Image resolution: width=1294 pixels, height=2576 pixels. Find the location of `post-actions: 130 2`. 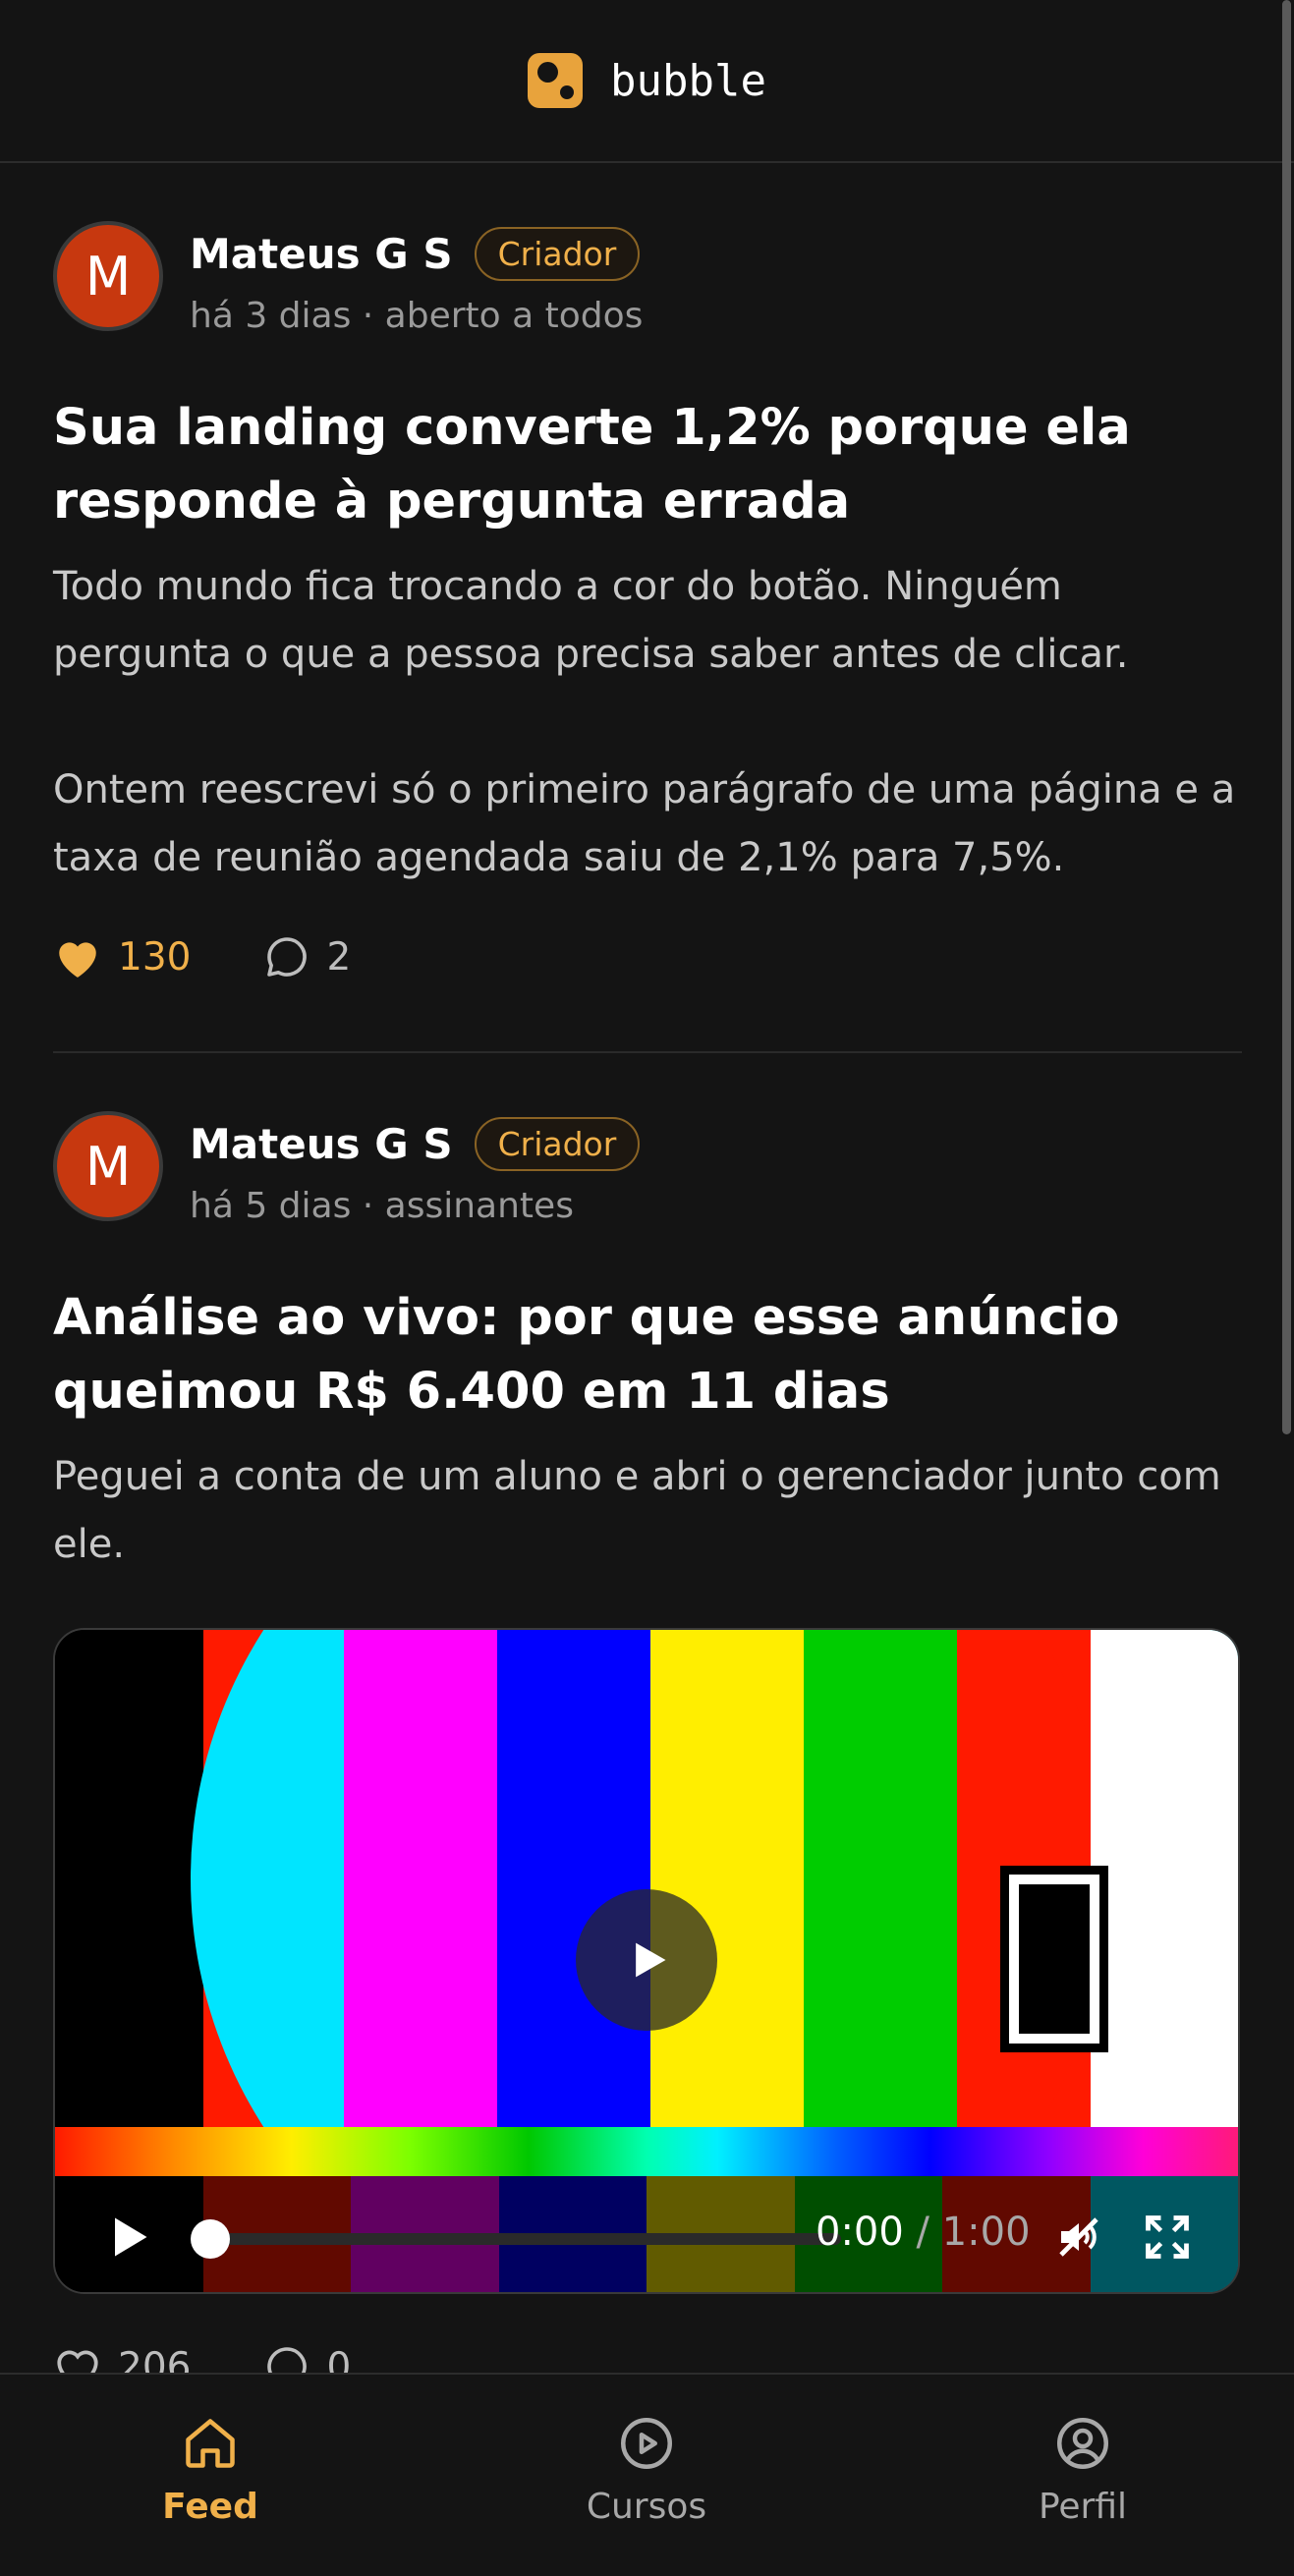

post-actions: 130 2 is located at coordinates (647, 956).